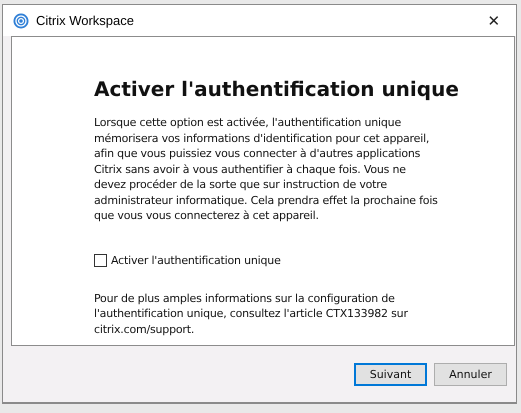 The height and width of the screenshot is (413, 521). What do you see at coordinates (196, 260) in the screenshot?
I see `checkbox-label: Activer l'authentification unique` at bounding box center [196, 260].